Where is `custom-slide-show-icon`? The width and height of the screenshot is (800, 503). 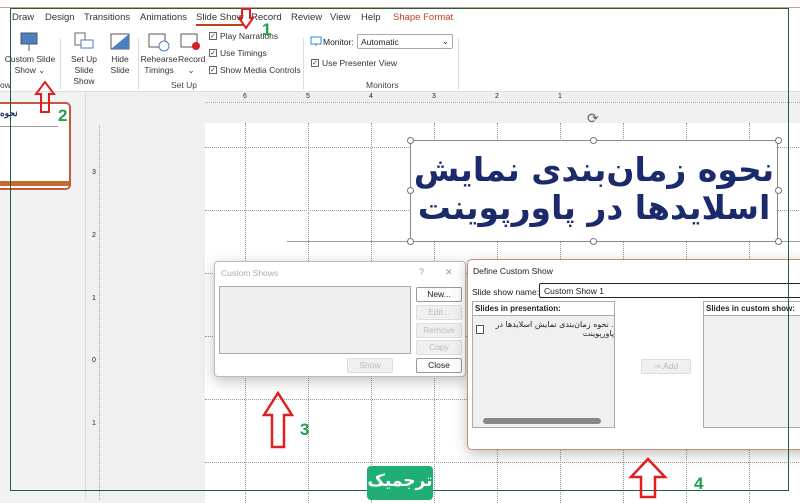
custom-slide-show-icon is located at coordinates (29, 41).